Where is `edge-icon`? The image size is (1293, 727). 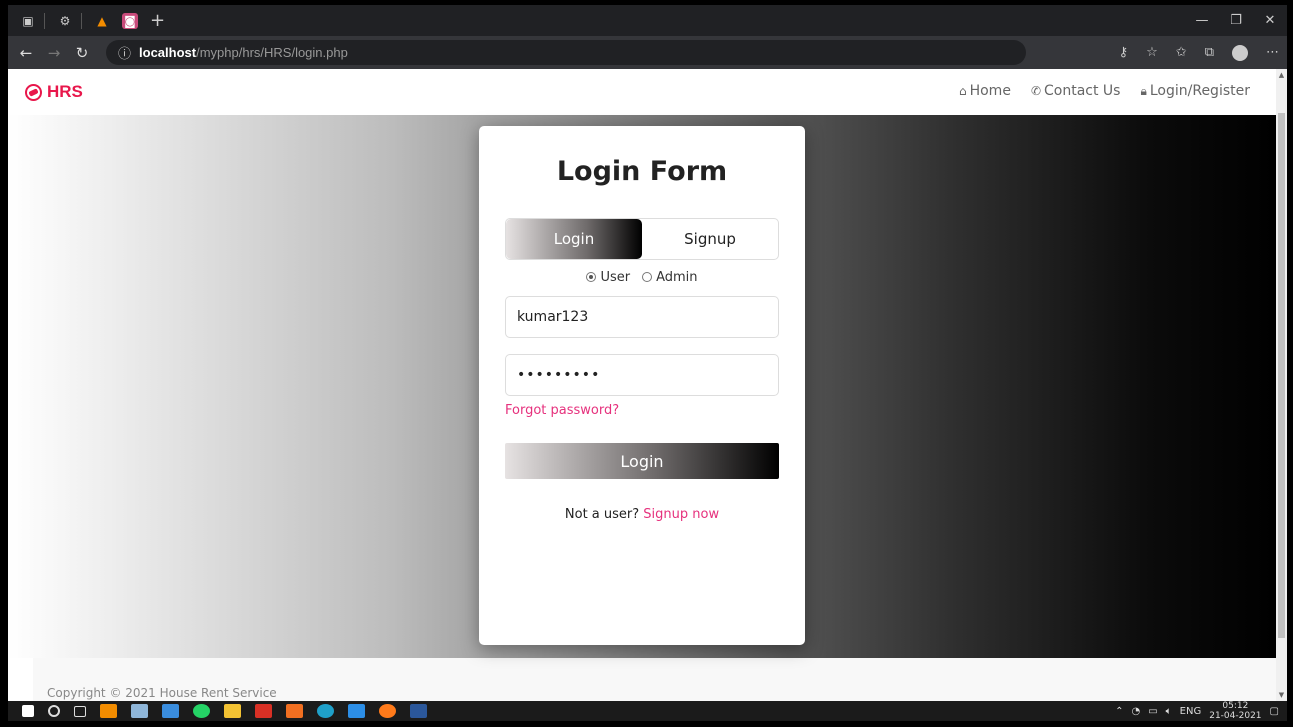 edge-icon is located at coordinates (325, 711).